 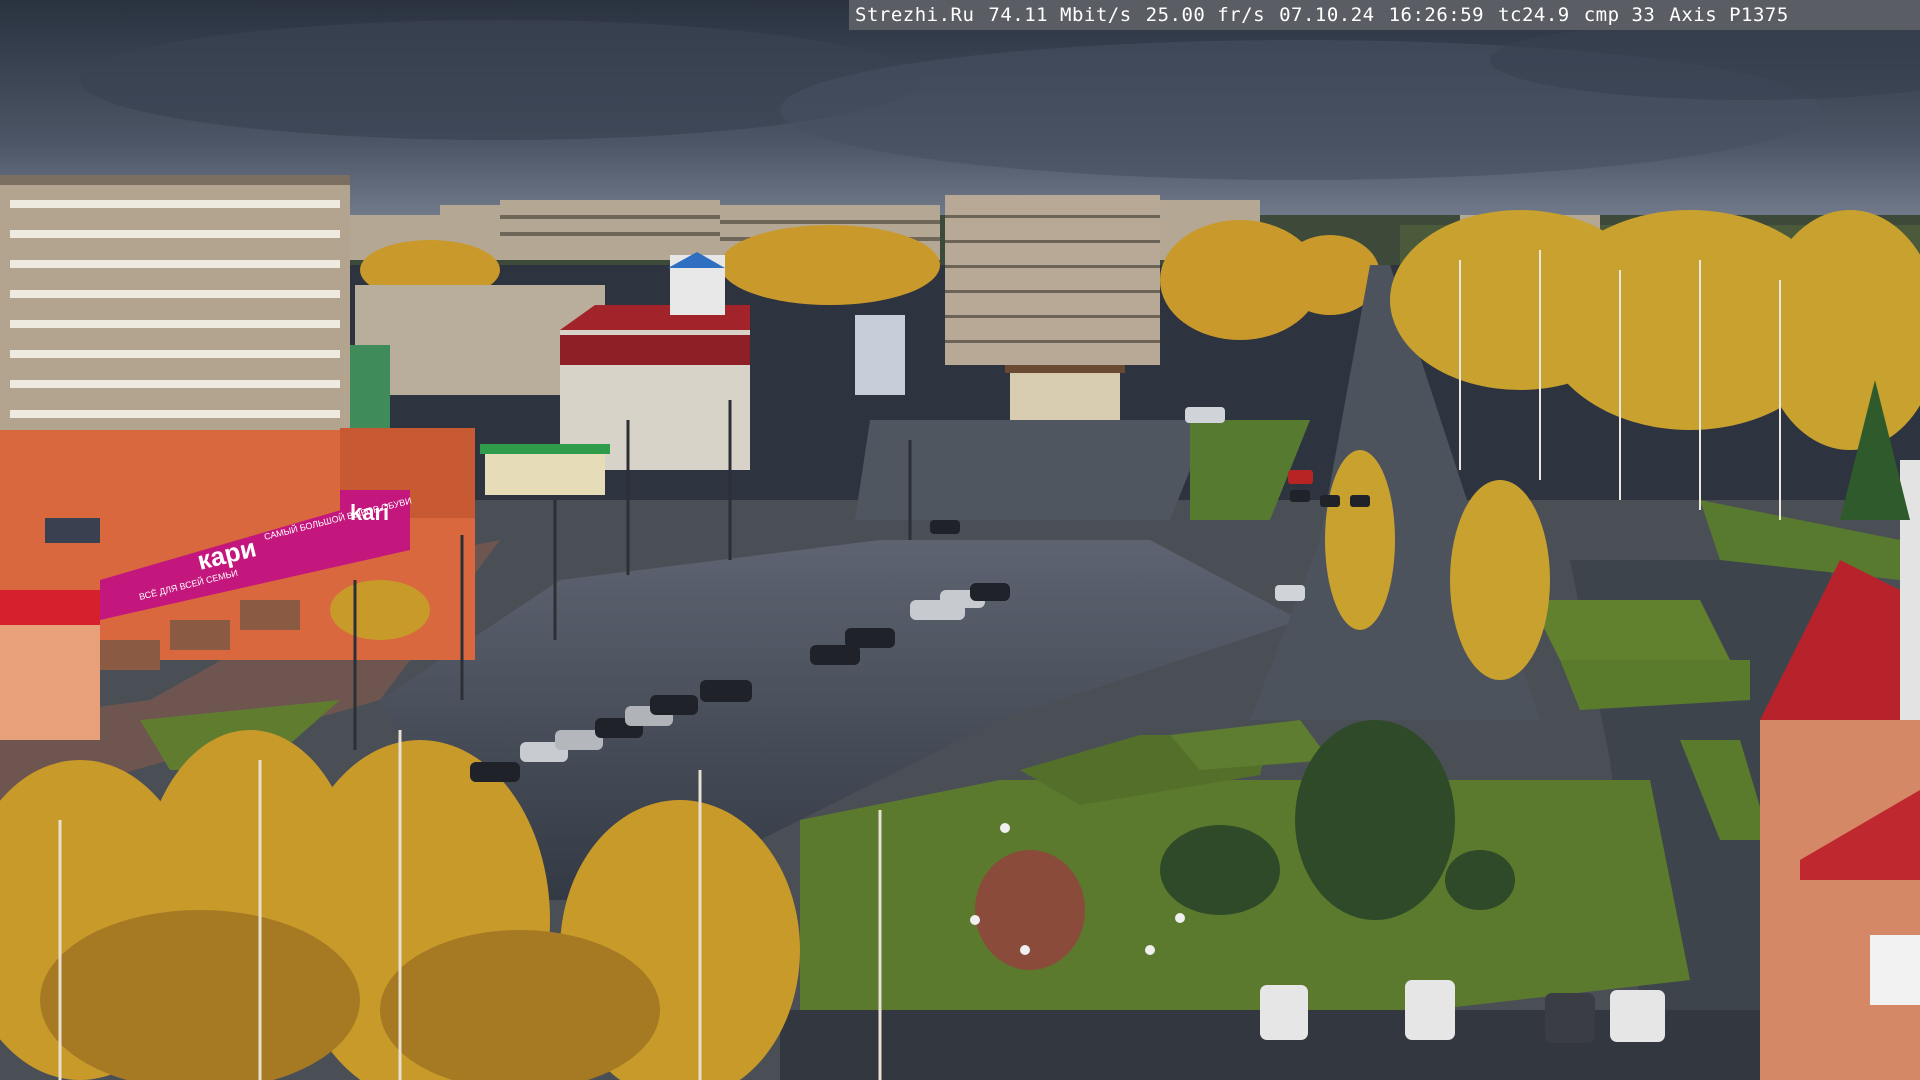 What do you see at coordinates (1032, 470) in the screenshot?
I see `upper-parking-lot` at bounding box center [1032, 470].